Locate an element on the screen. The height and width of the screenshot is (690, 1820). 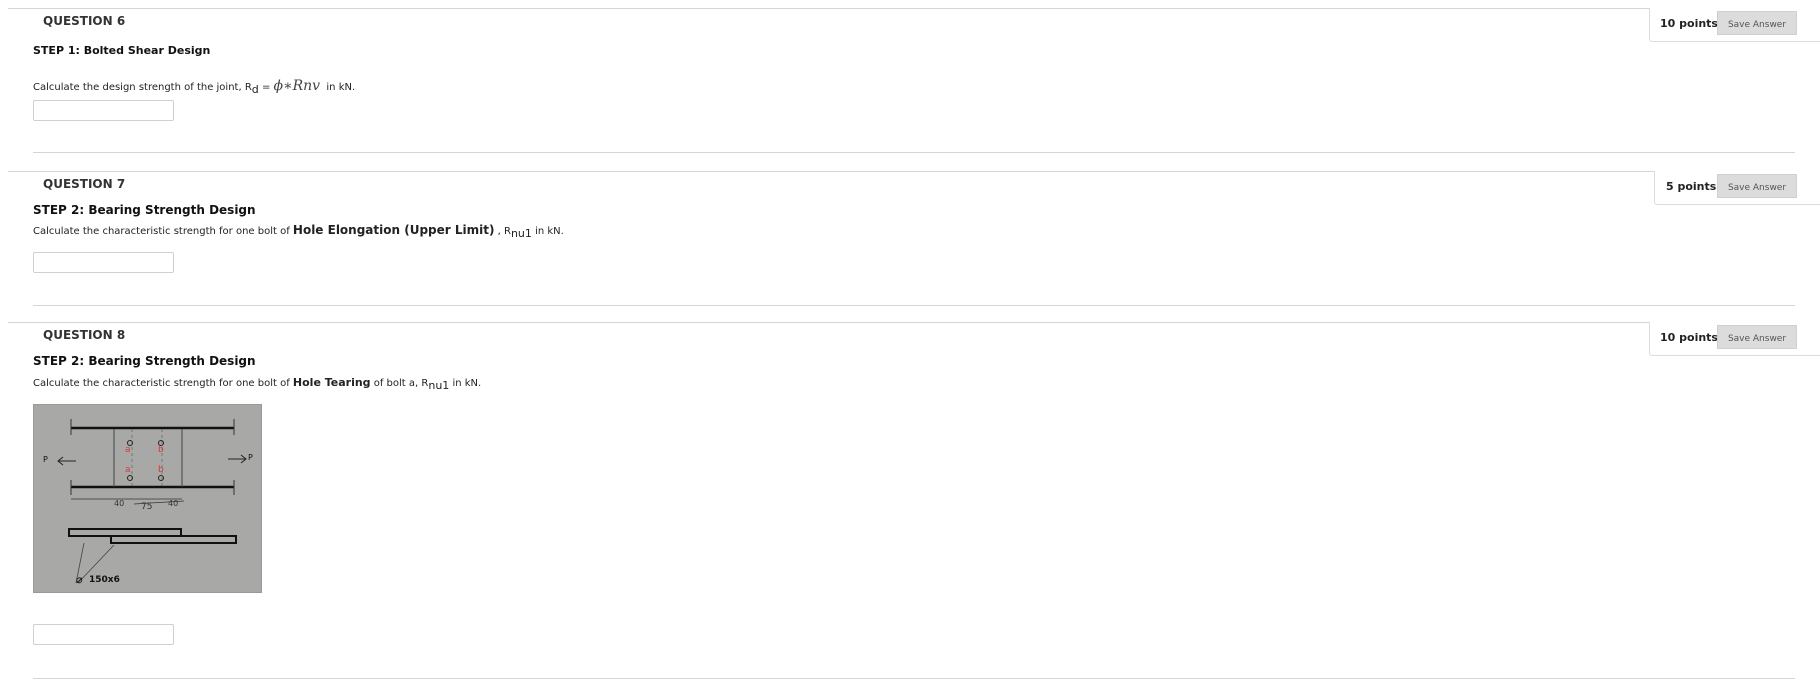
points-box: 5 points Save Answer is located at coordinates (1737, 188).